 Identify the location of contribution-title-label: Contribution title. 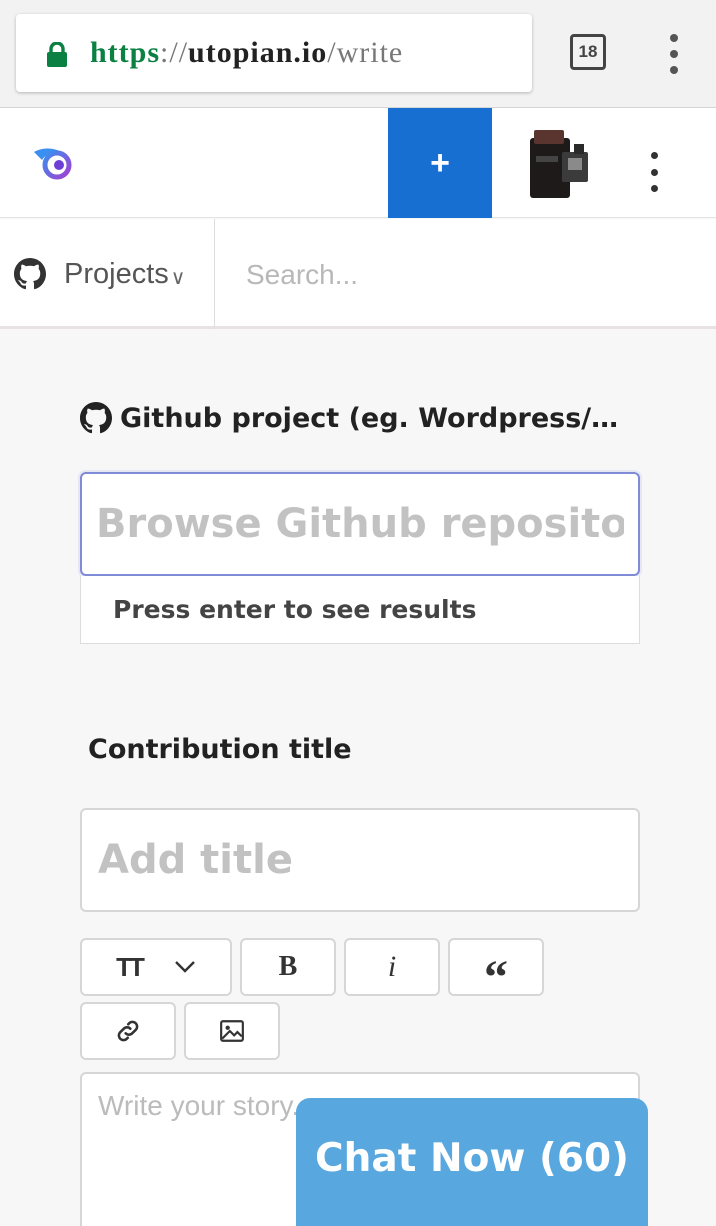
(220, 749).